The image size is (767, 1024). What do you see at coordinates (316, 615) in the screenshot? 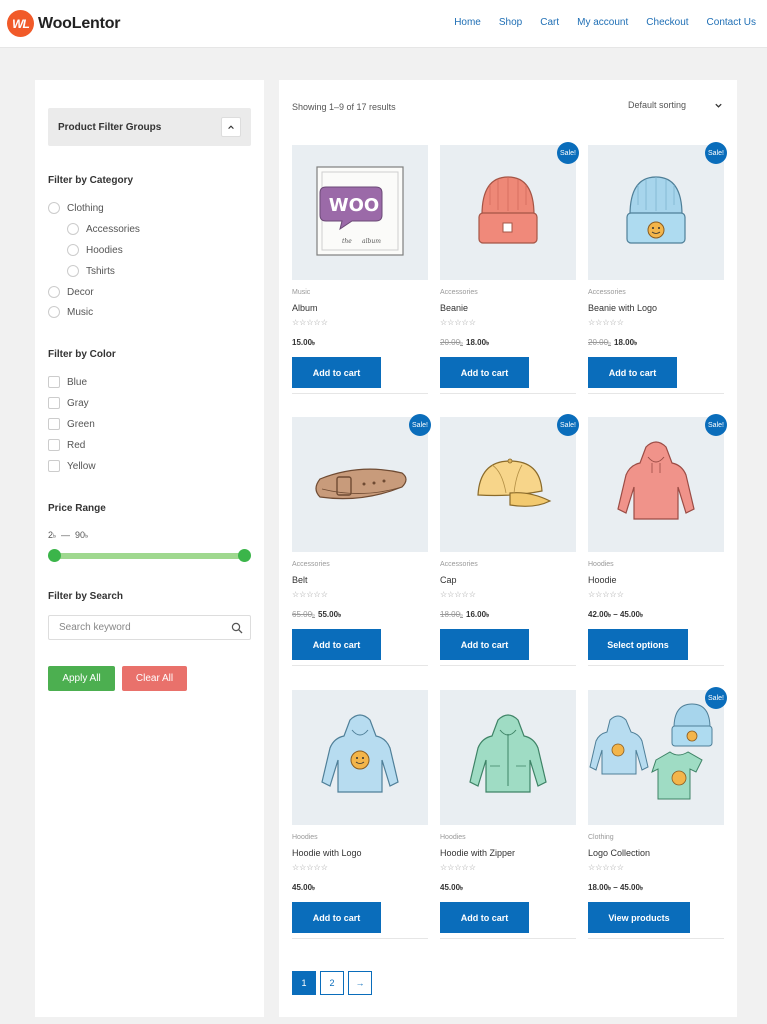
I see `product-price: 65.00৳ 55.00৳` at bounding box center [316, 615].